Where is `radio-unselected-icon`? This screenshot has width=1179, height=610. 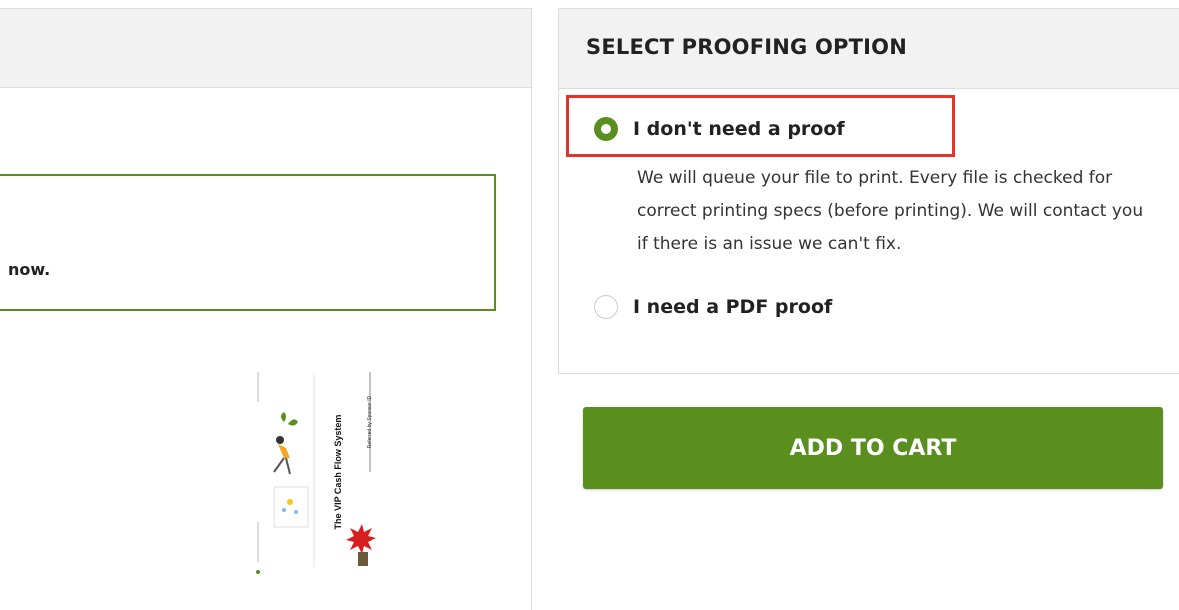
radio-unselected-icon is located at coordinates (606, 307).